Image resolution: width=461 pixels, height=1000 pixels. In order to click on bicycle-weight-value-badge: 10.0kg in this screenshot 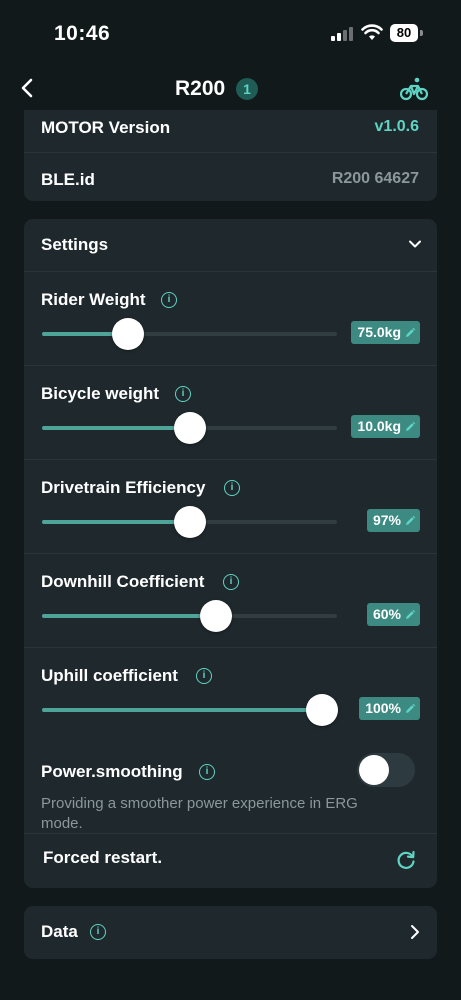, I will do `click(385, 426)`.